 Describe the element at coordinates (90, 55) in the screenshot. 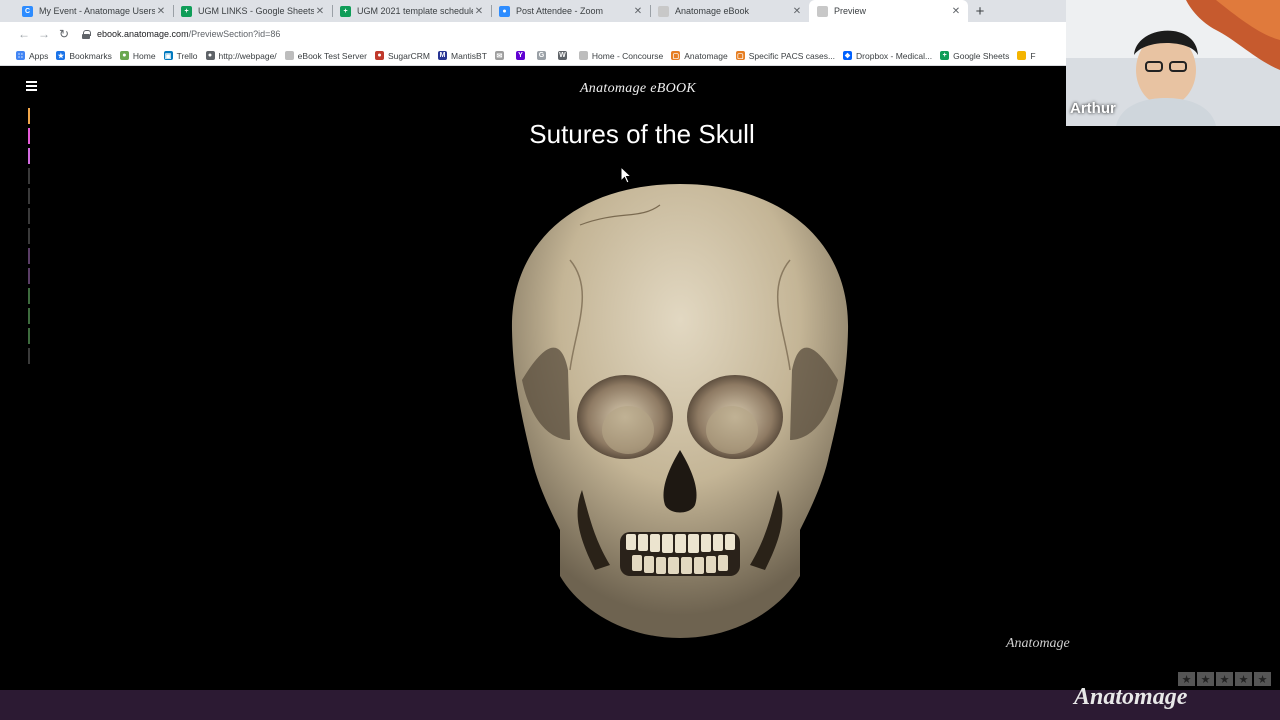

I see `bookmark-label: Bookmarks` at that location.